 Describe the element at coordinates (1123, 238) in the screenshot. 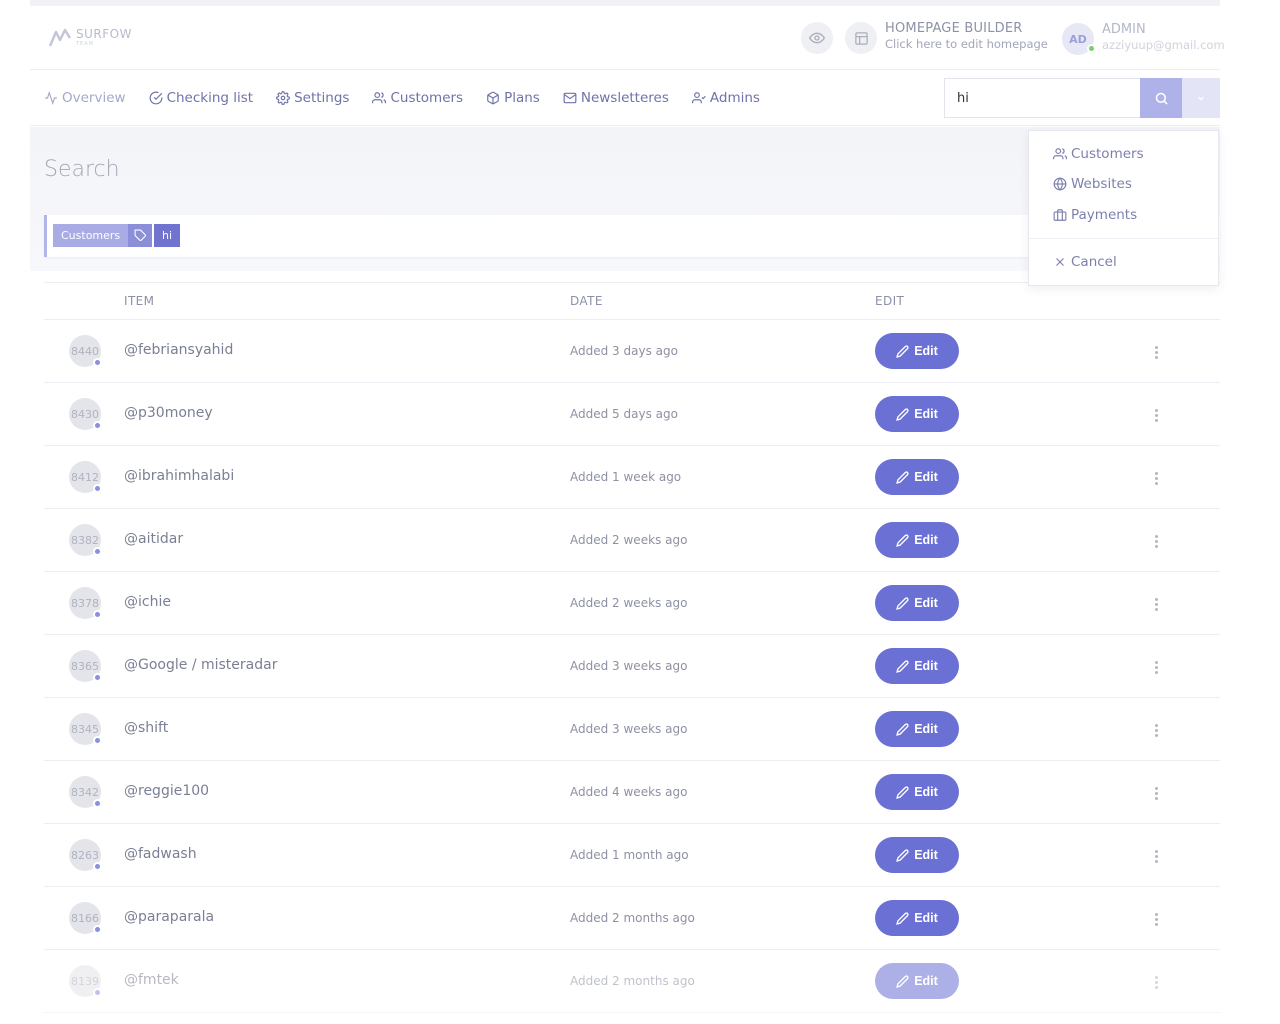

I see `dropdown-divider` at that location.